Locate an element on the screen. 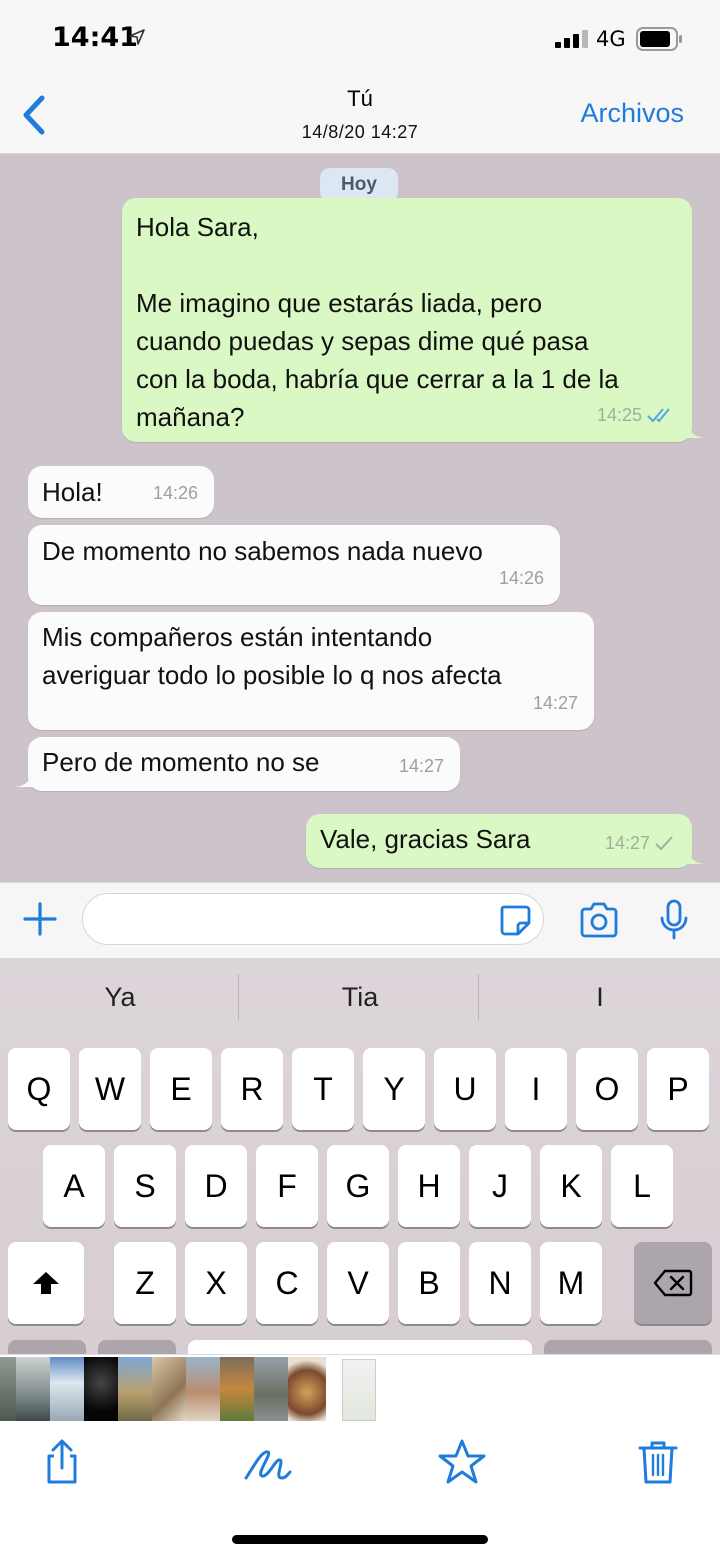  message-meta: 14:25 is located at coordinates (636, 415).